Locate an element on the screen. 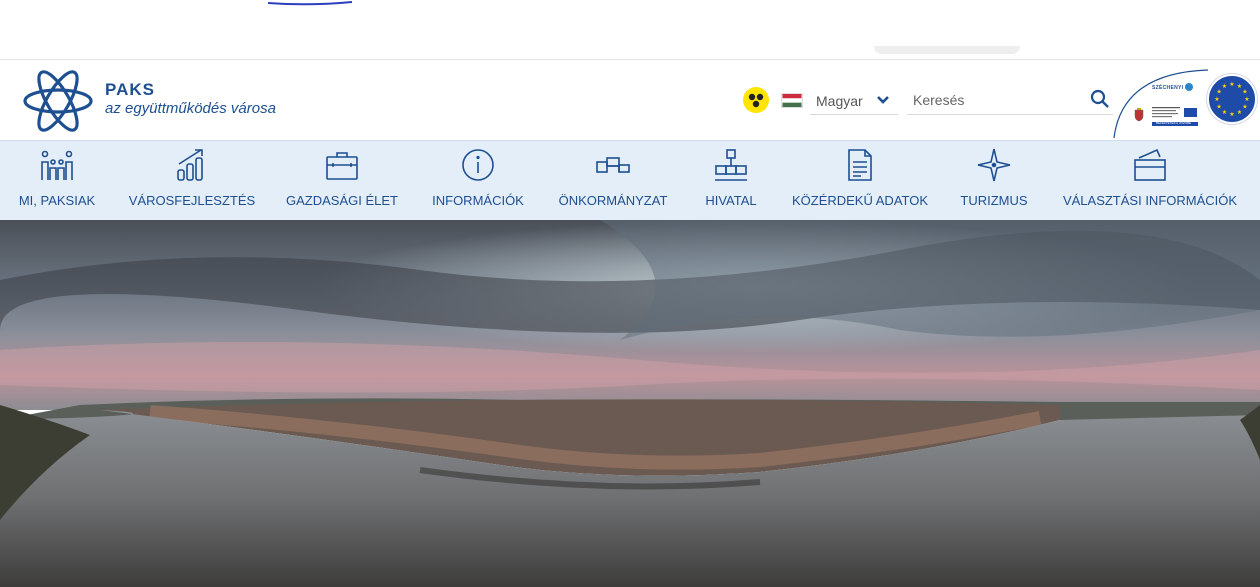  language-select: Magyar is located at coordinates (854, 100).